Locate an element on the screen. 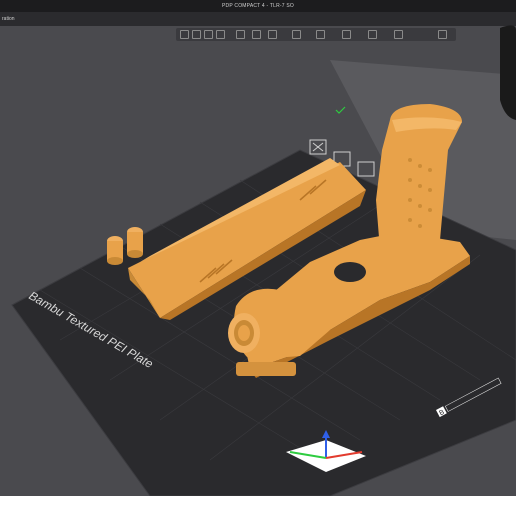 The width and height of the screenshot is (516, 516). printer-model is located at coordinates (508, 72).